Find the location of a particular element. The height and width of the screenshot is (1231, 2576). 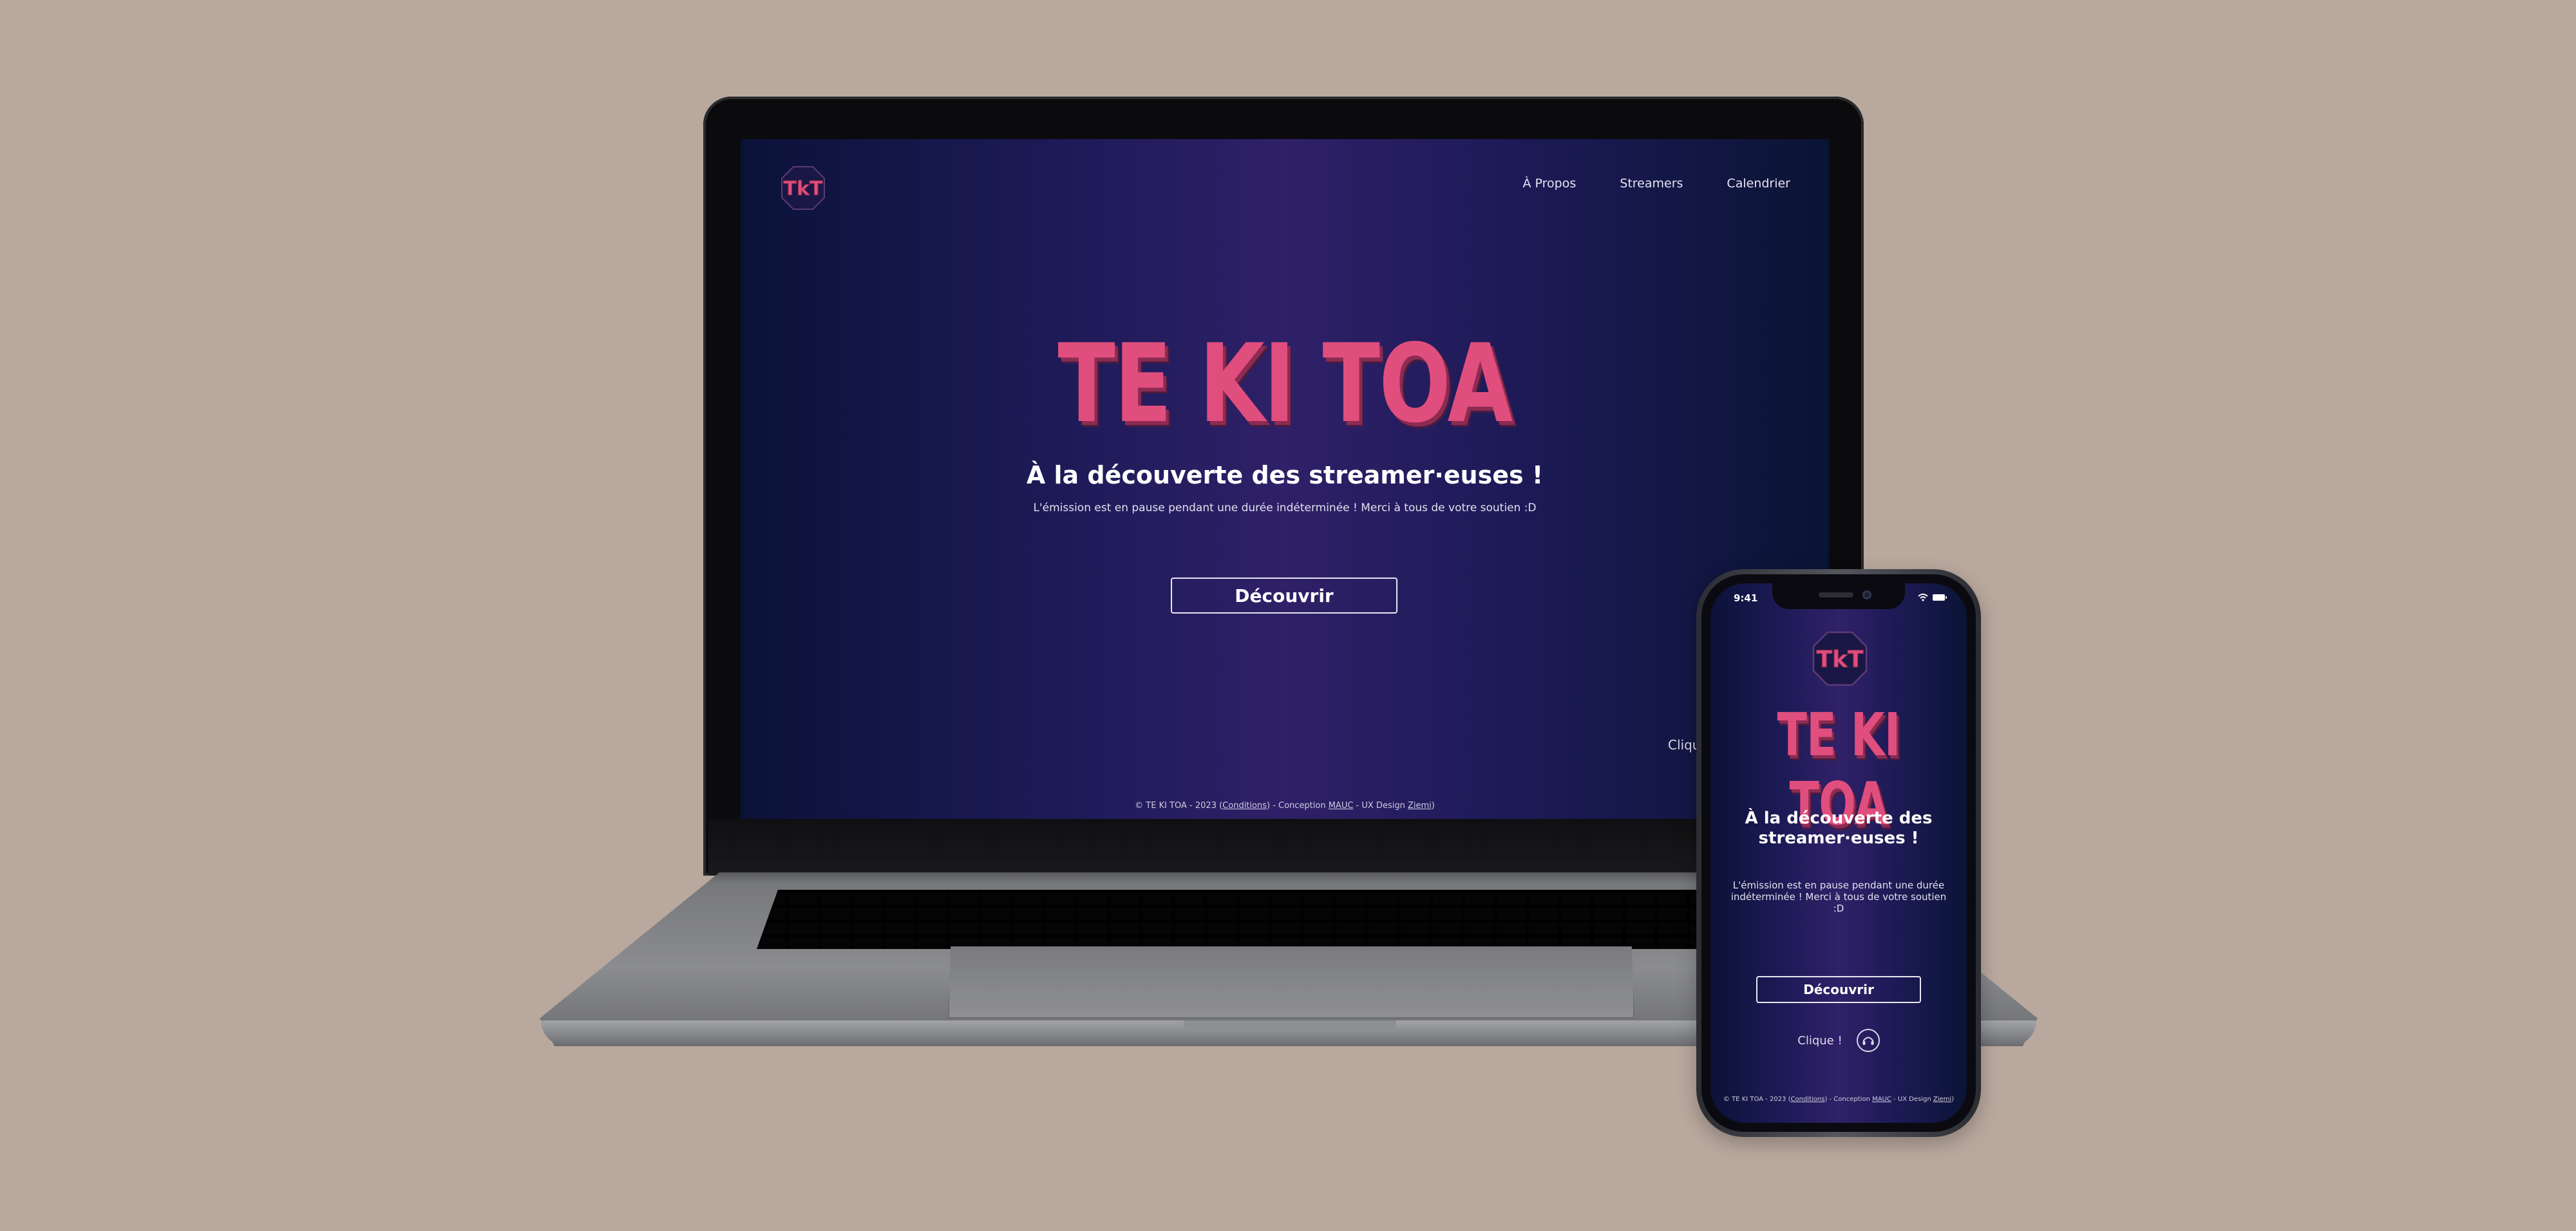

clique-row: Clique ! is located at coordinates (1838, 1040).